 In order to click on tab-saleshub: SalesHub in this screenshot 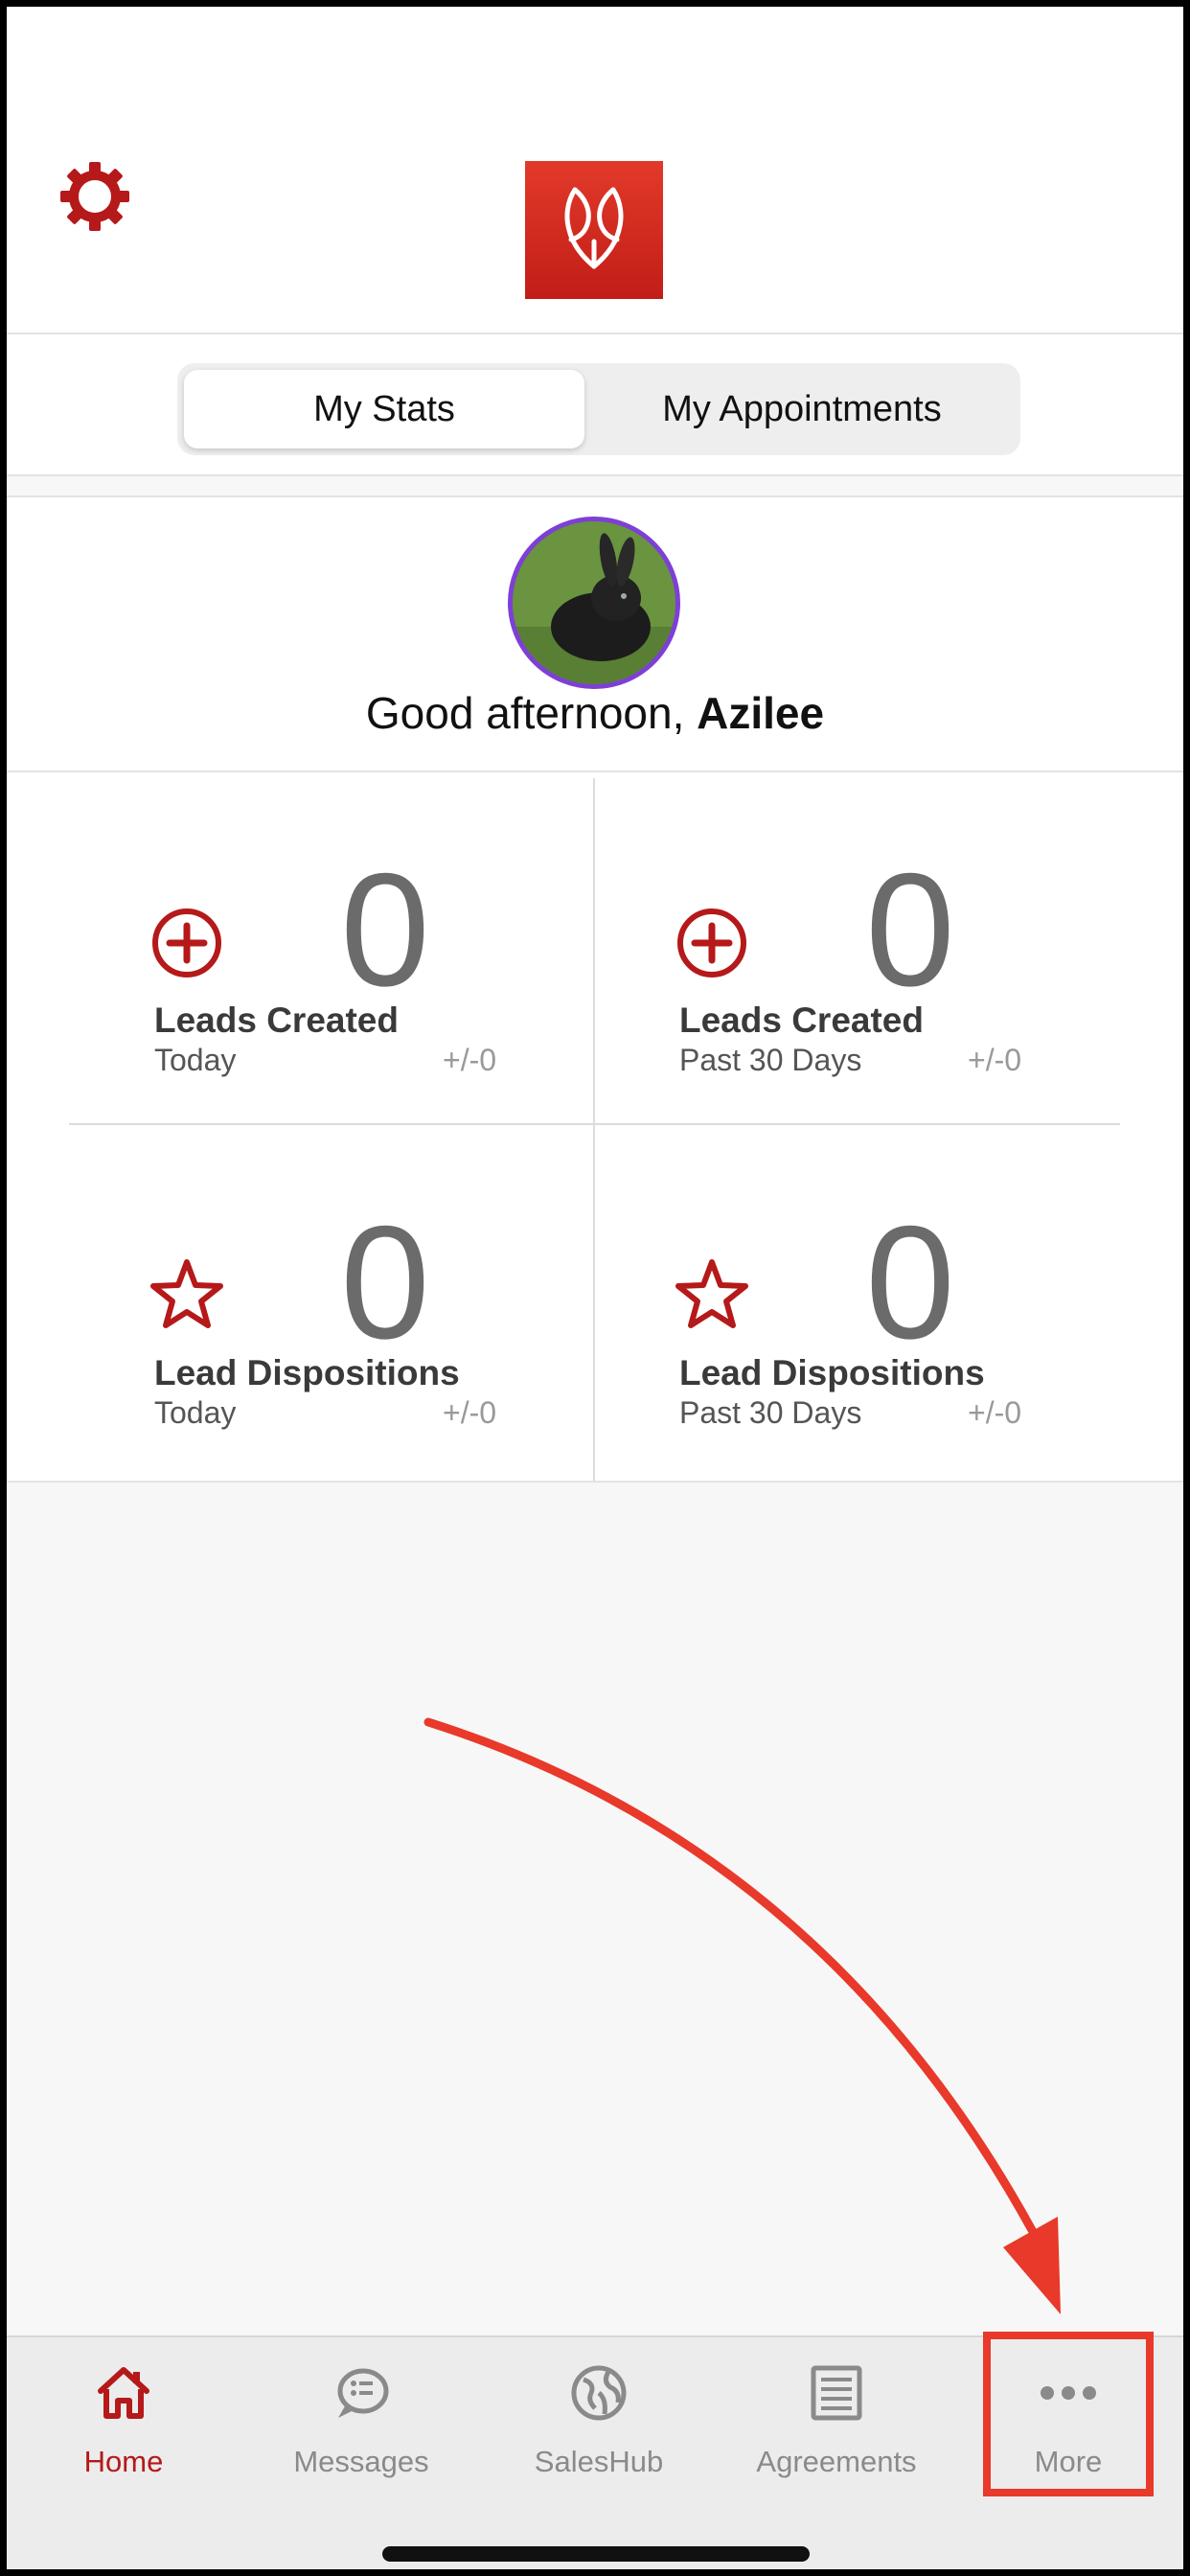, I will do `click(599, 2409)`.